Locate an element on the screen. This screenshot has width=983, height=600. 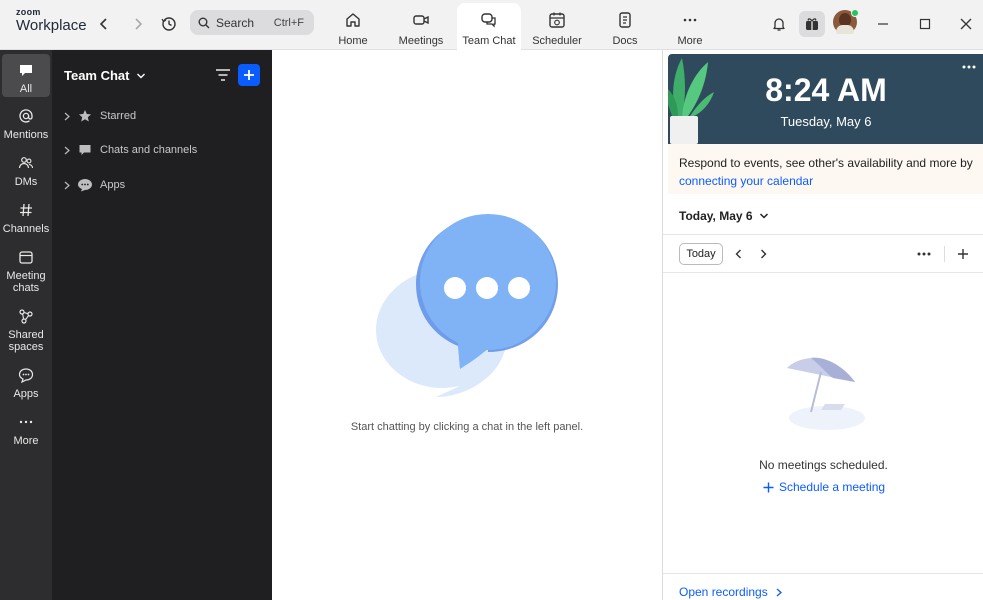
whats-new-button is located at coordinates (812, 24).